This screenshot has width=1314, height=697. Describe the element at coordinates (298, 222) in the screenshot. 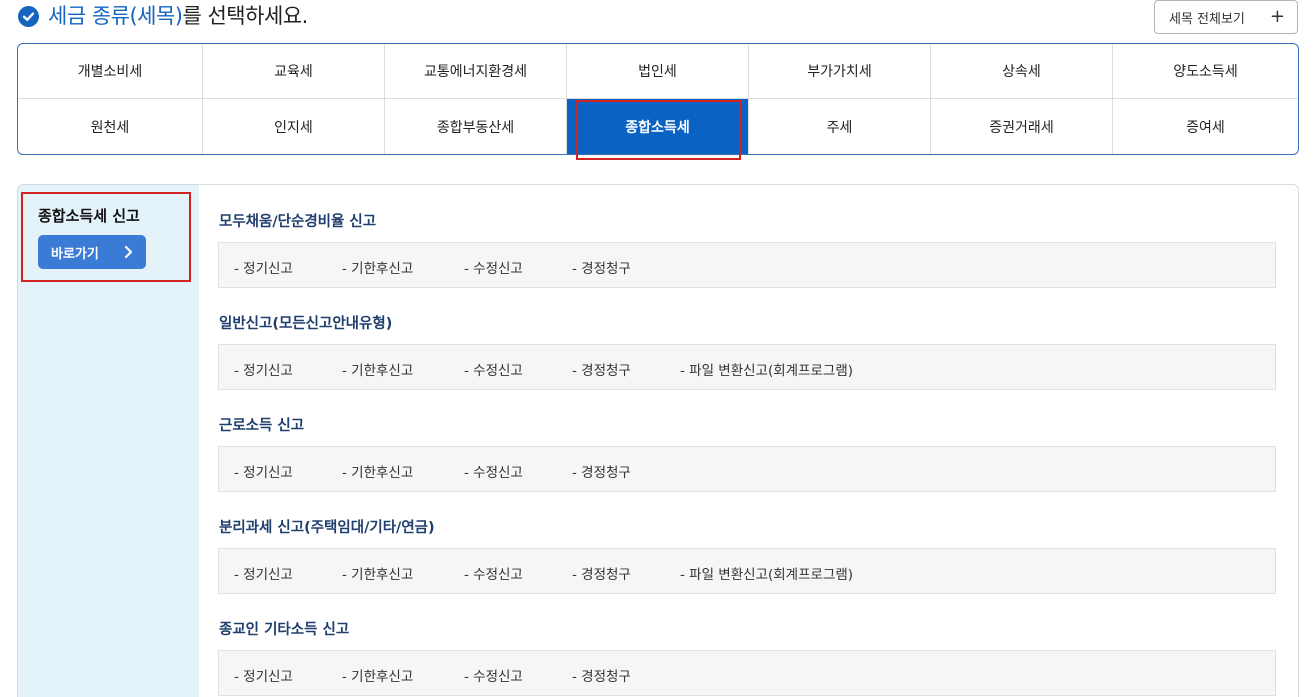

I see `section-title: 모두채움/단순경비율 신고` at that location.